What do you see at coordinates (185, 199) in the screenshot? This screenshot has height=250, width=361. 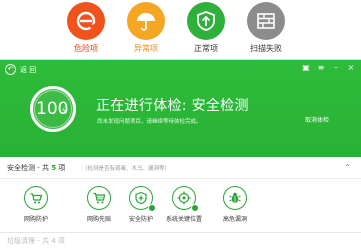 I see `target-icon` at bounding box center [185, 199].